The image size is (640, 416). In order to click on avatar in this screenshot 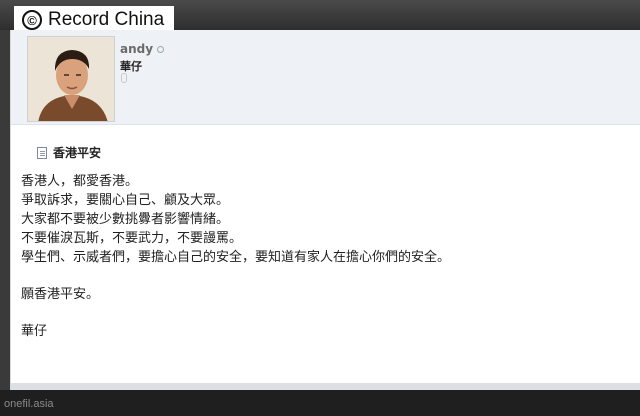, I will do `click(71, 79)`.